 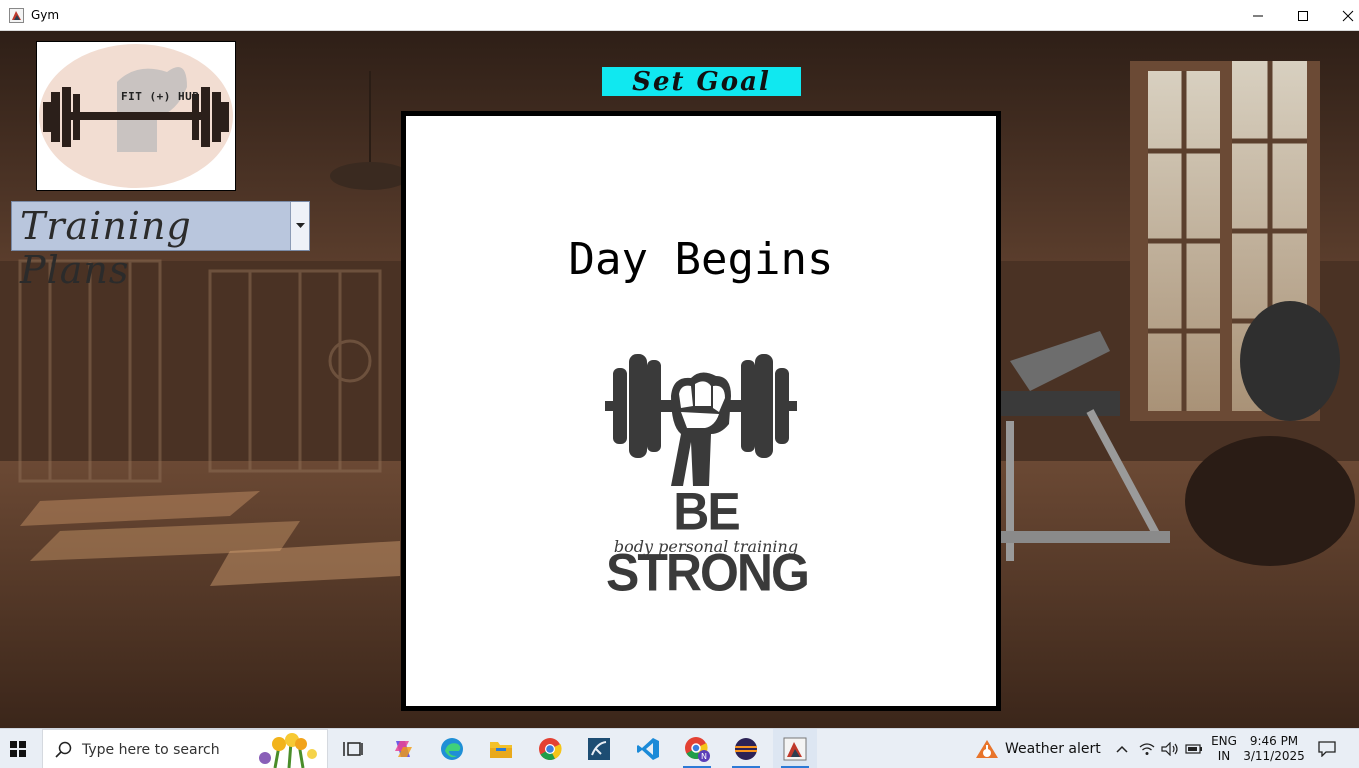 What do you see at coordinates (987, 749) in the screenshot?
I see `weather-alert-icon` at bounding box center [987, 749].